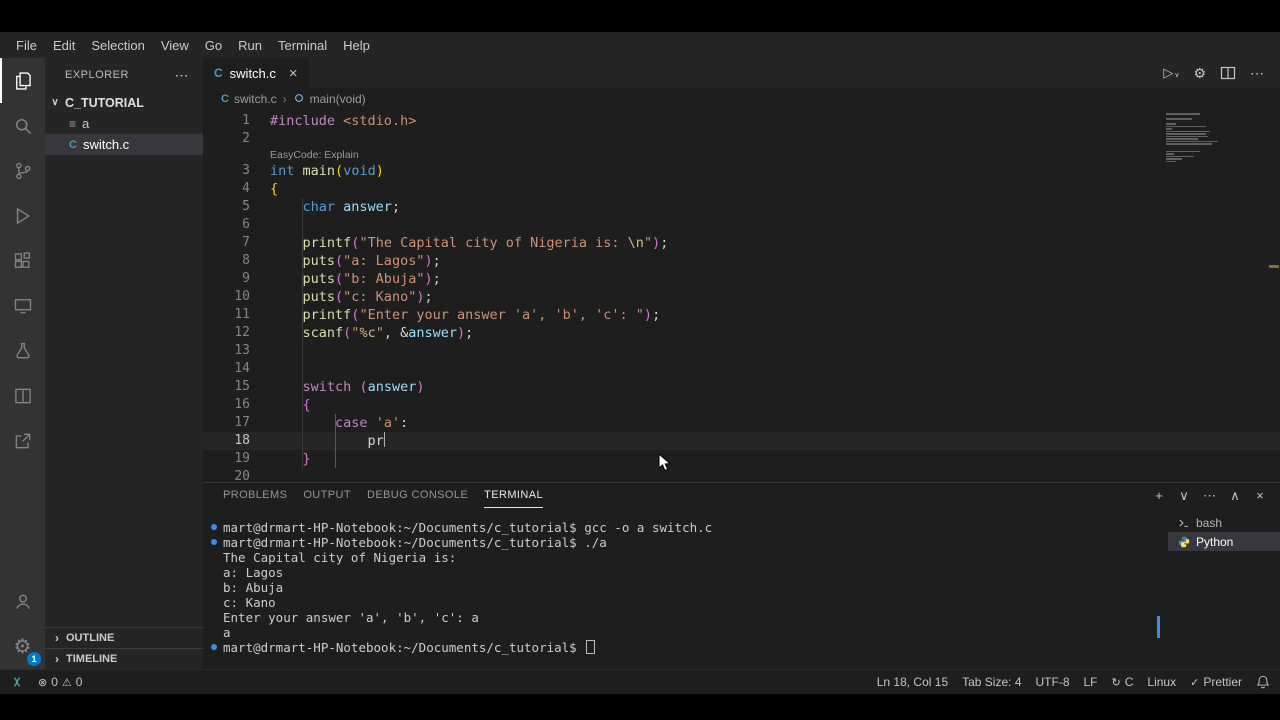  I want to click on section-label: TIMELINE, so click(92, 659).